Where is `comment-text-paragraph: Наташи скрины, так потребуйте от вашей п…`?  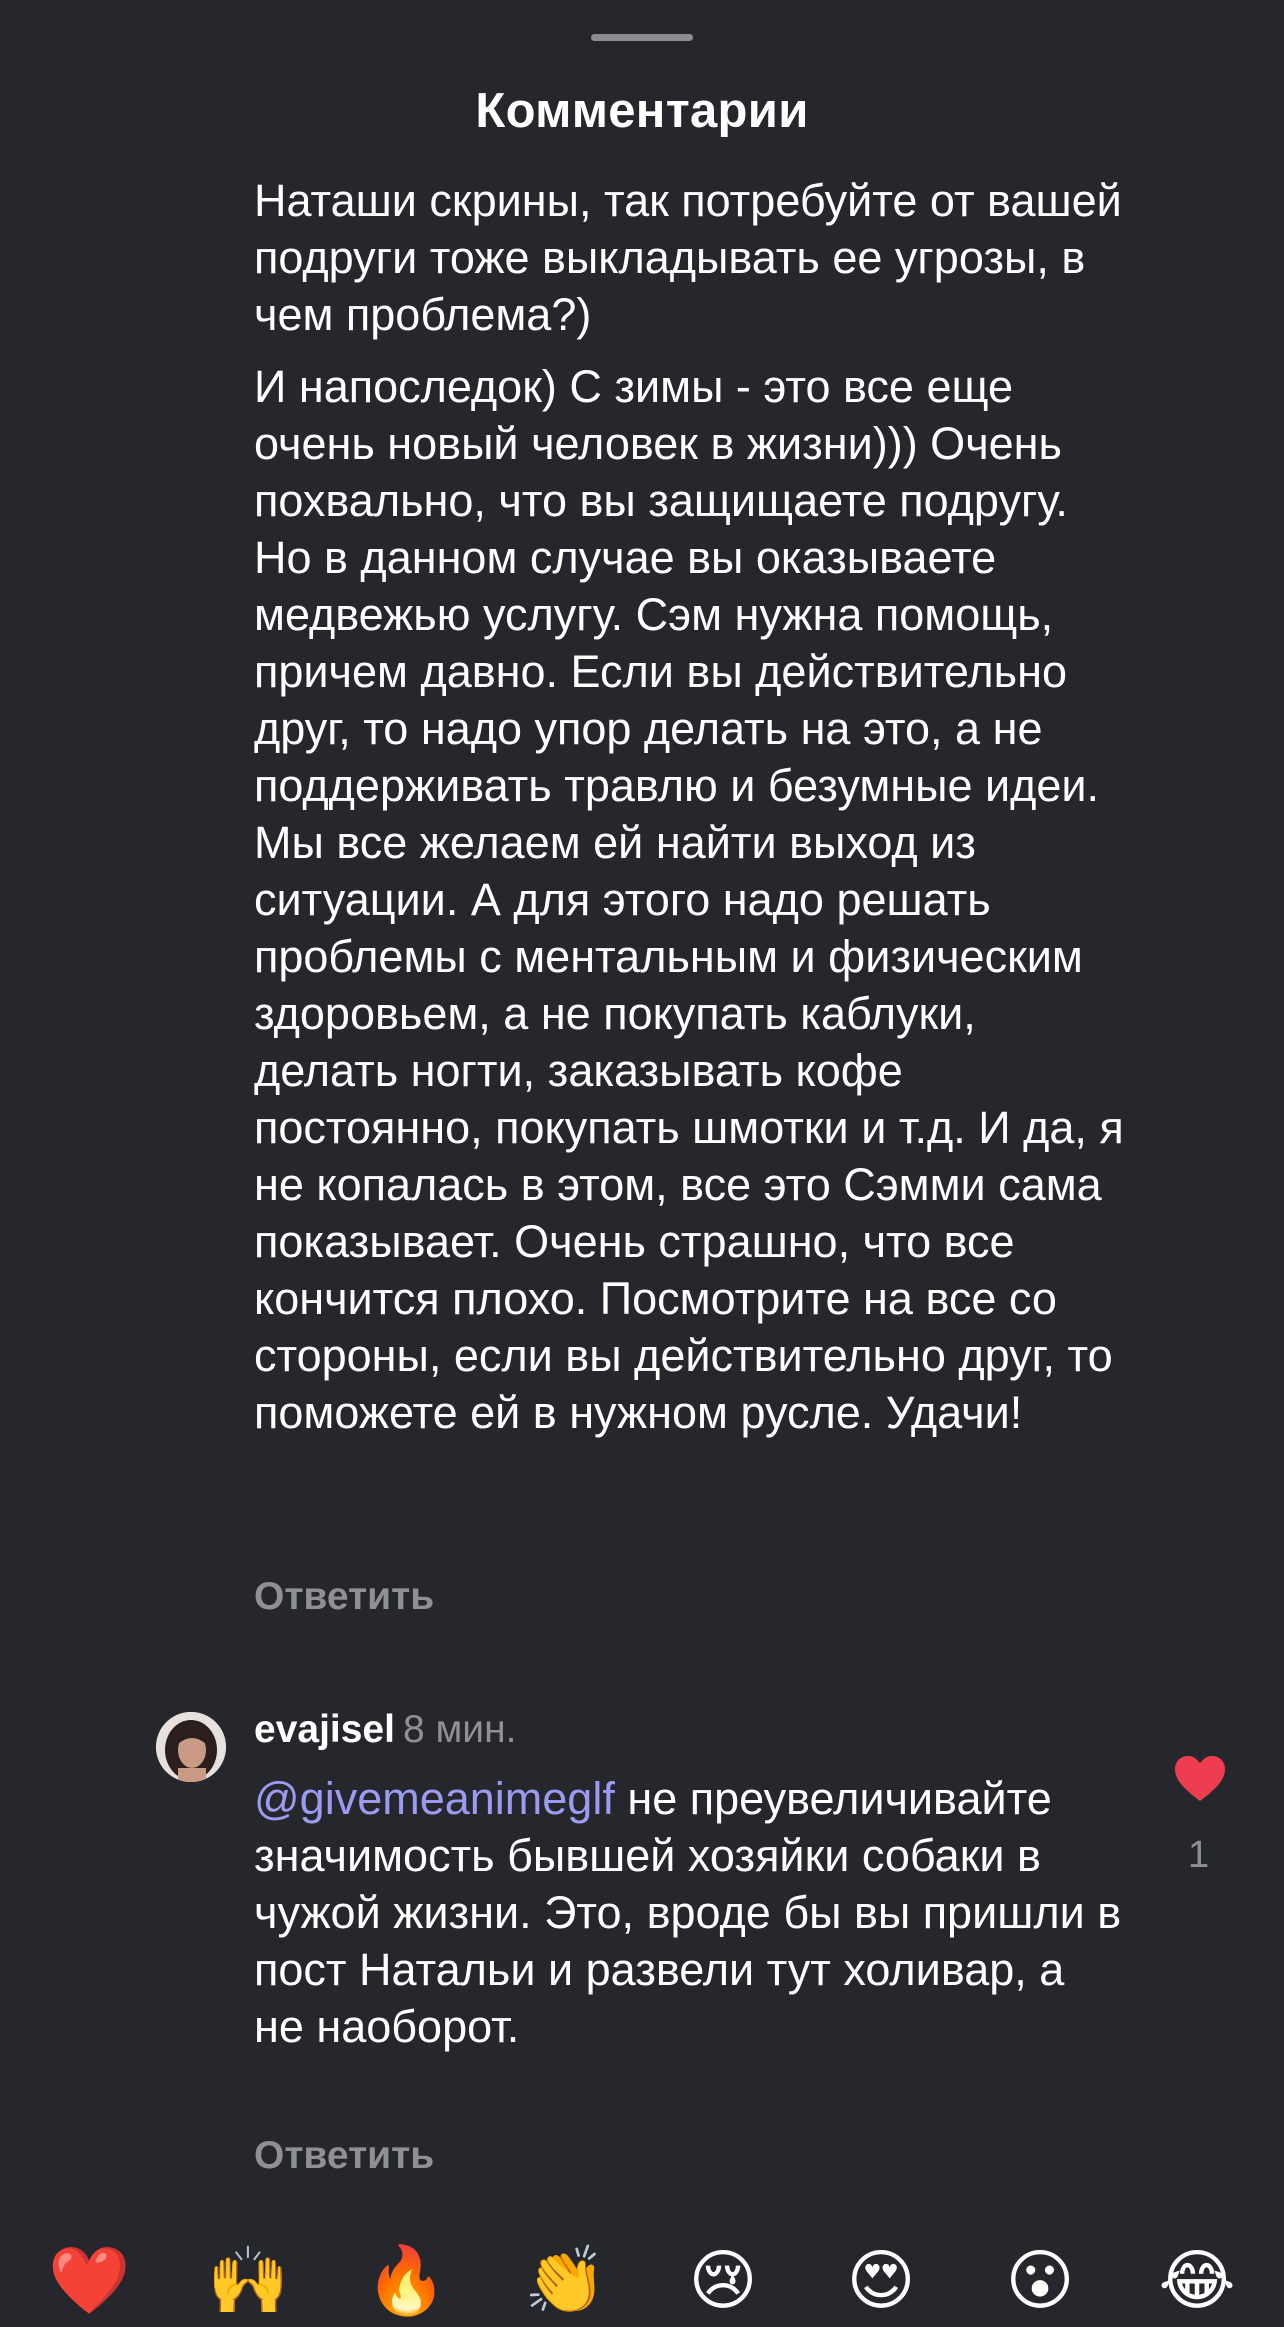
comment-text-paragraph: Наташи скрины, так потребуйте от вашей п… is located at coordinates (688, 257).